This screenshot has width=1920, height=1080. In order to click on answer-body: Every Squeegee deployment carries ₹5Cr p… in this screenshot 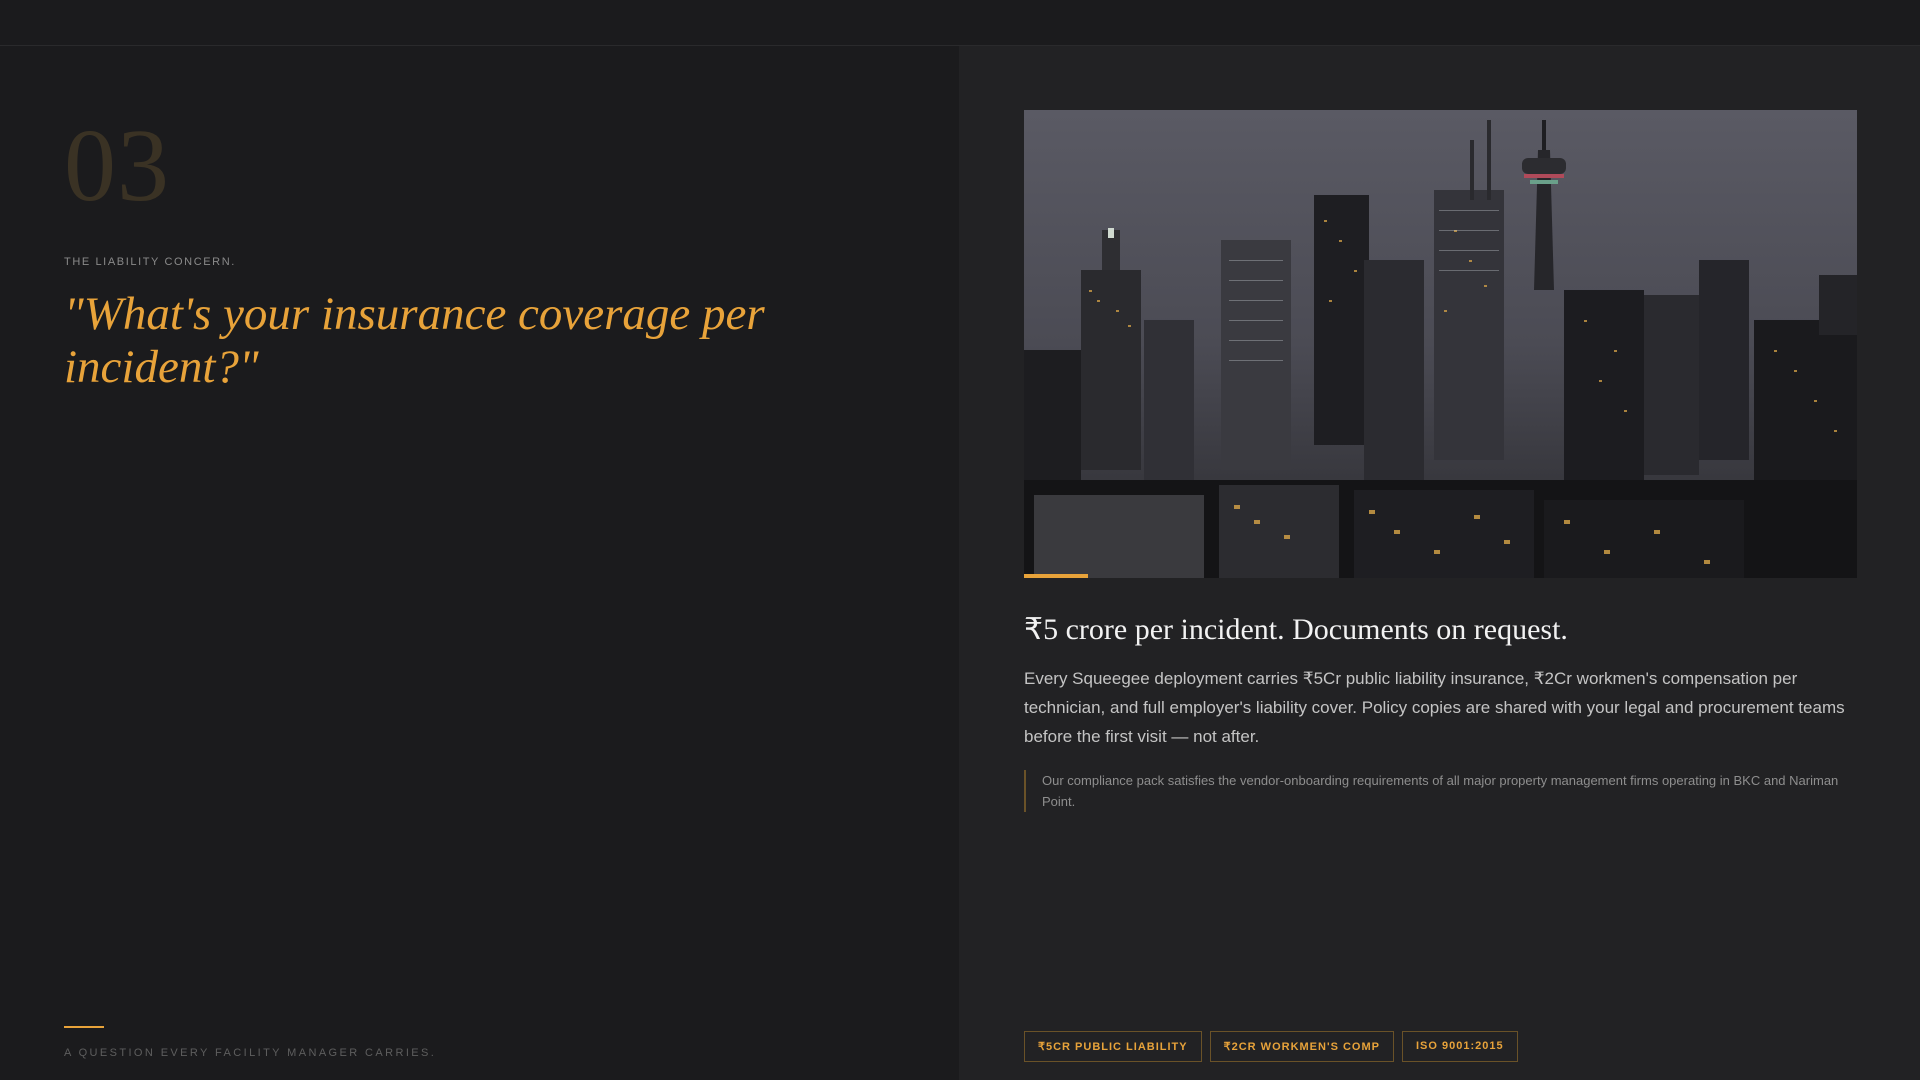, I will do `click(1434, 707)`.